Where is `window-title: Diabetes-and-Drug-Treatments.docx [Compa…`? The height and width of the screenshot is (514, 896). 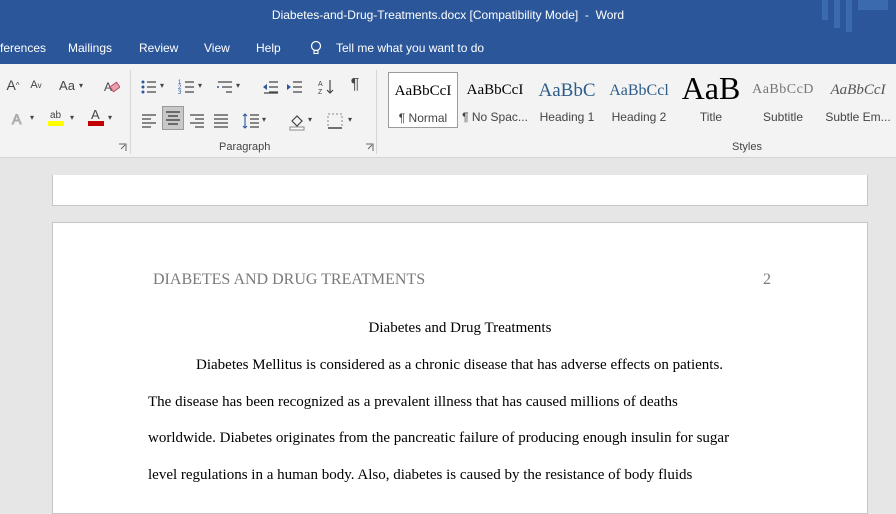
window-title: Diabetes-and-Drug-Treatments.docx [Compa… is located at coordinates (448, 15).